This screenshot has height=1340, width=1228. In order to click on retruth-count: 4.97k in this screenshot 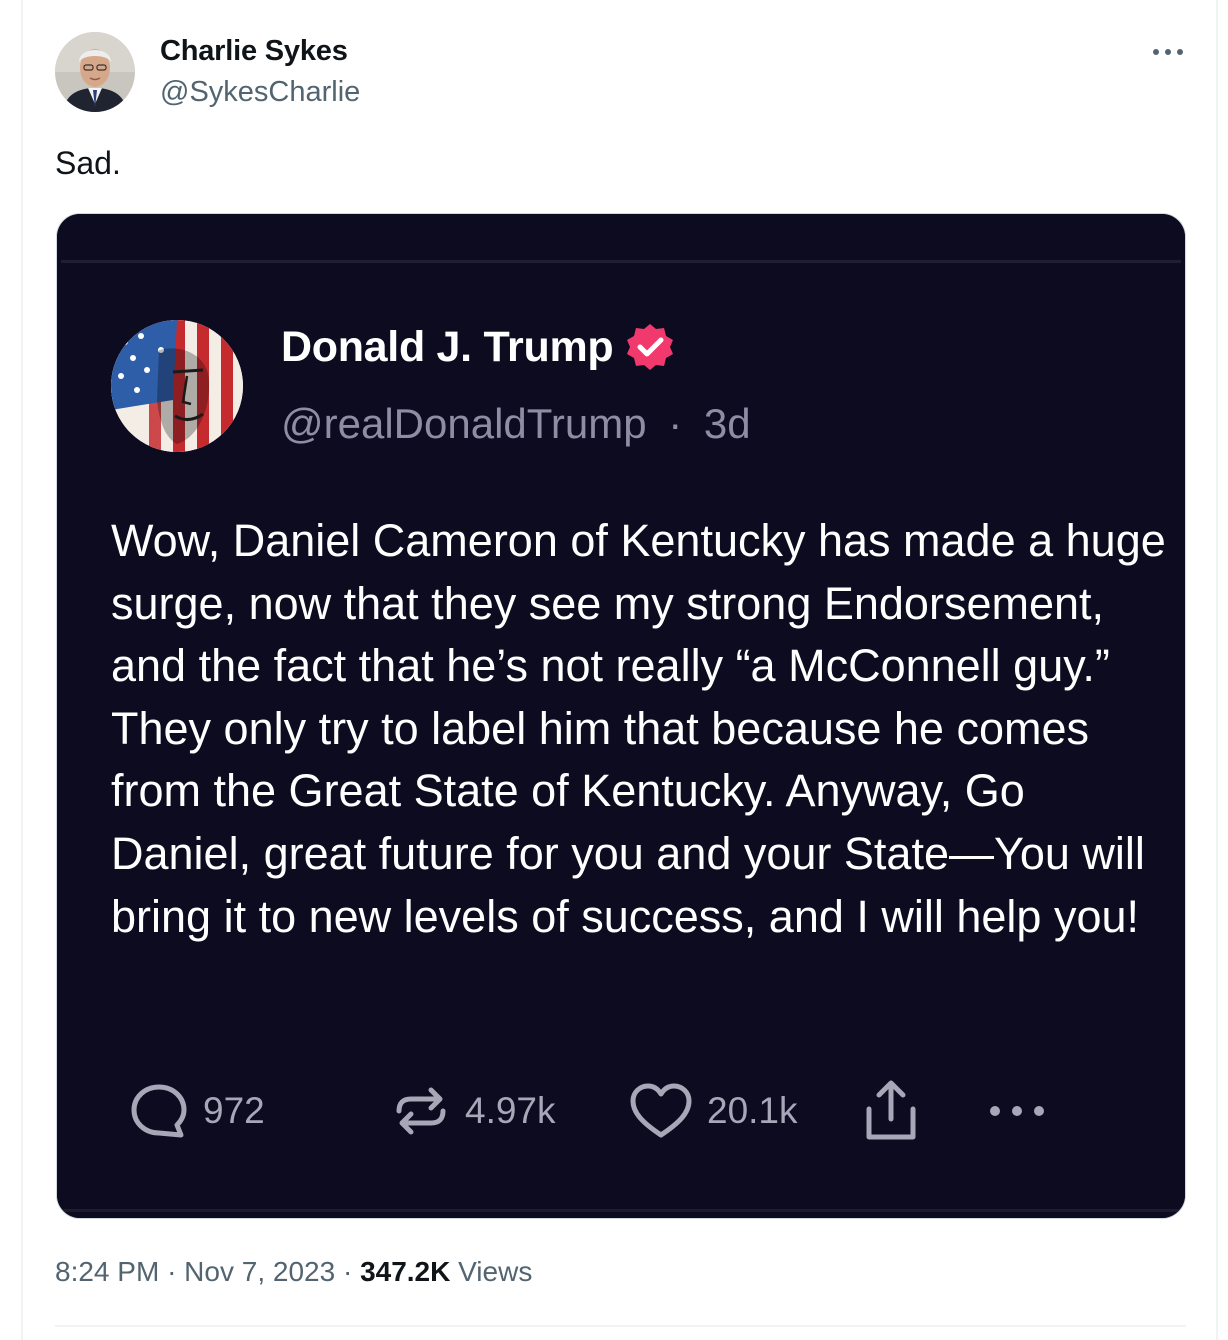, I will do `click(510, 1110)`.